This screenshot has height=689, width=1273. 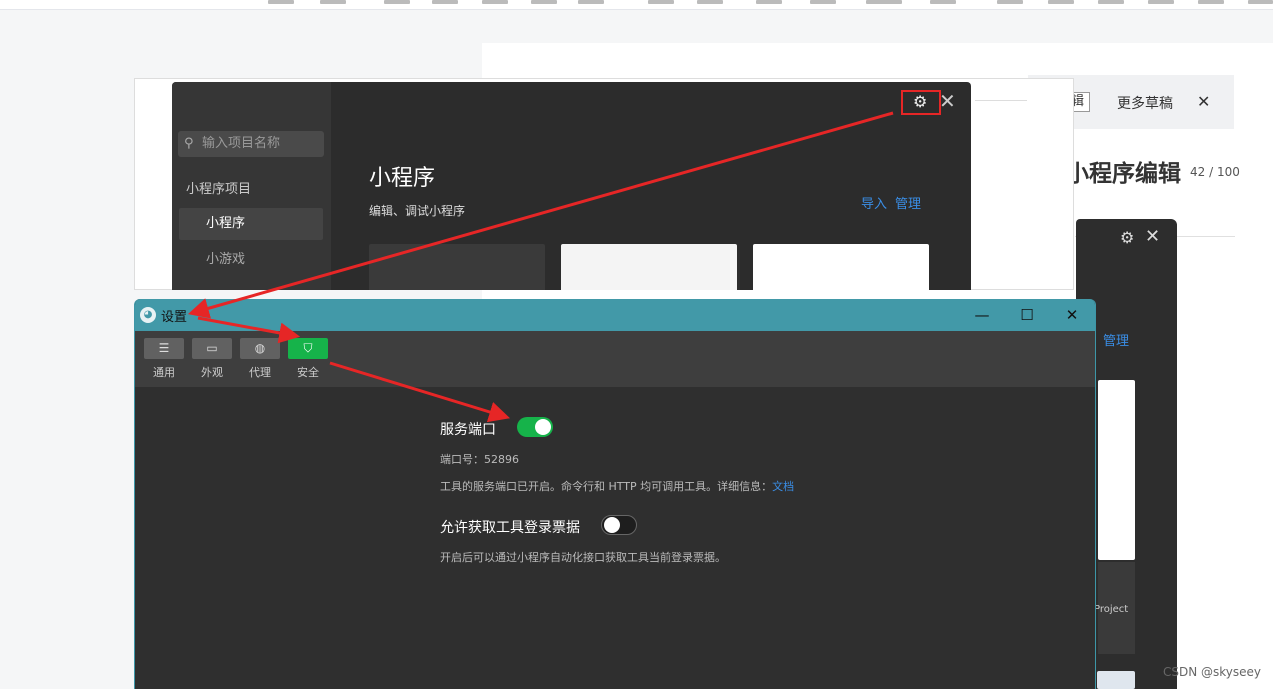 I want to click on header-actions: 导入 管理, so click(x=895, y=202).